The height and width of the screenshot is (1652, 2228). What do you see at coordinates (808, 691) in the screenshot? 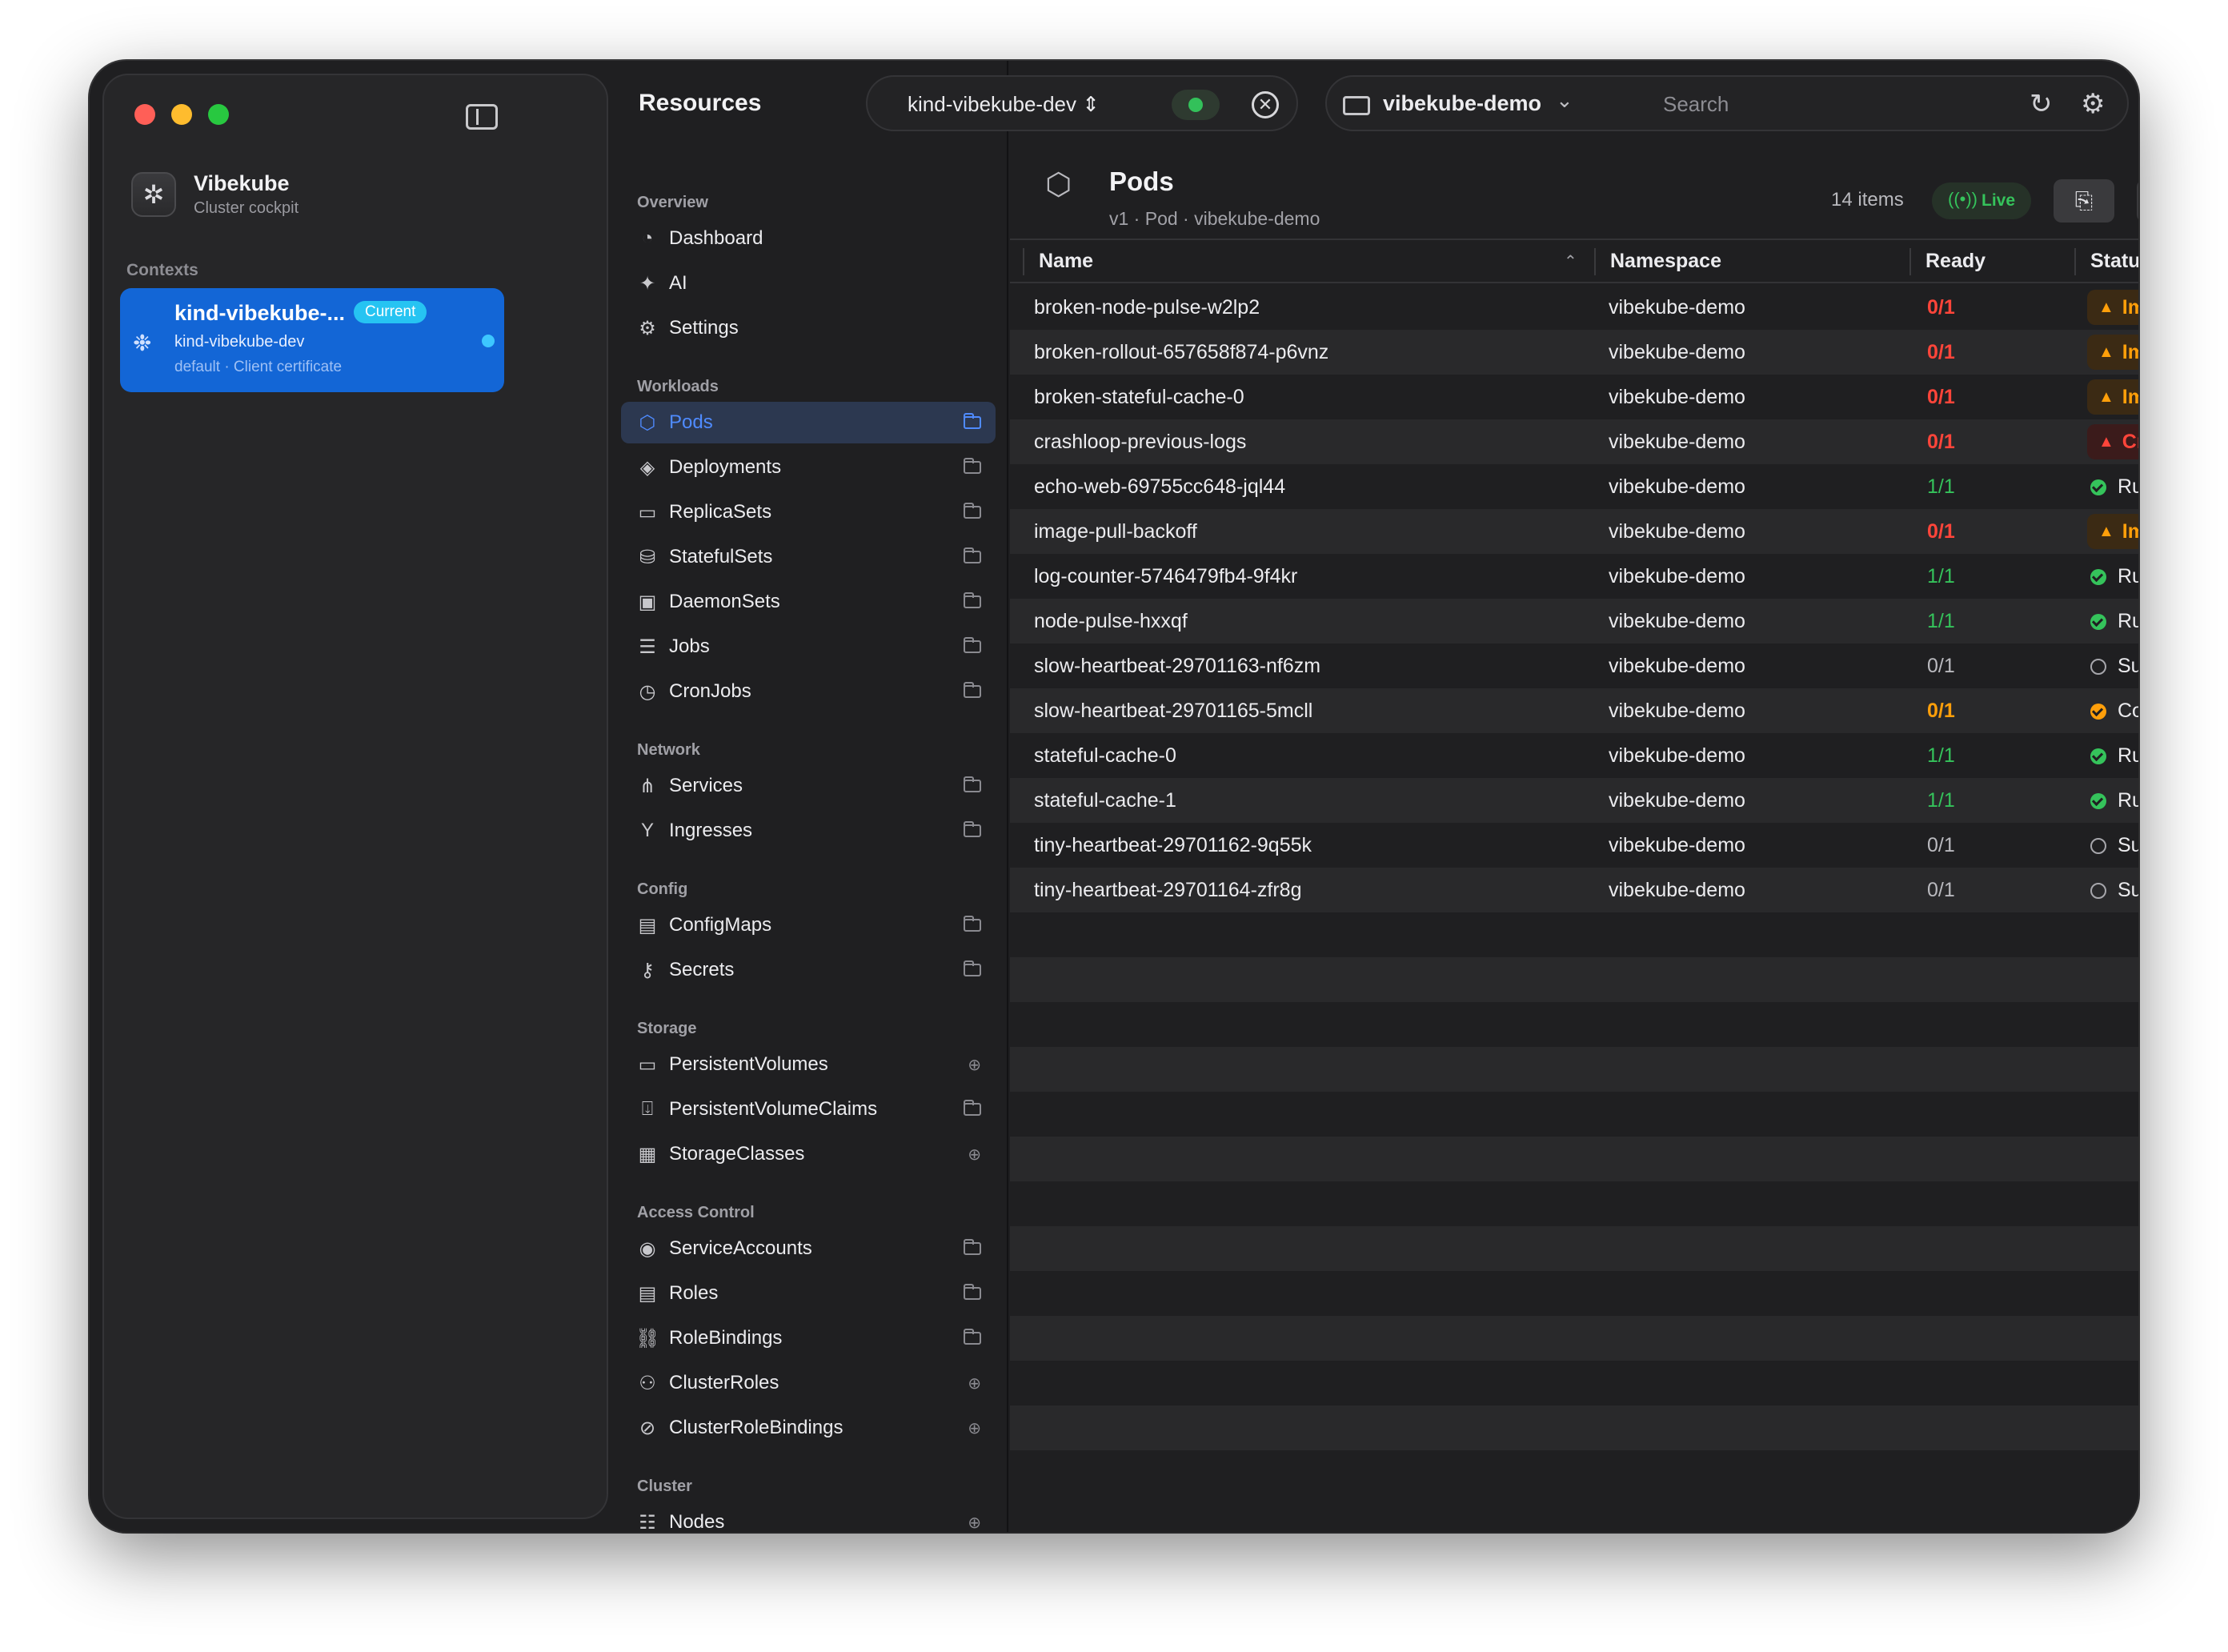
I see `nav-item-cronjobs: ◷ CronJobs` at bounding box center [808, 691].